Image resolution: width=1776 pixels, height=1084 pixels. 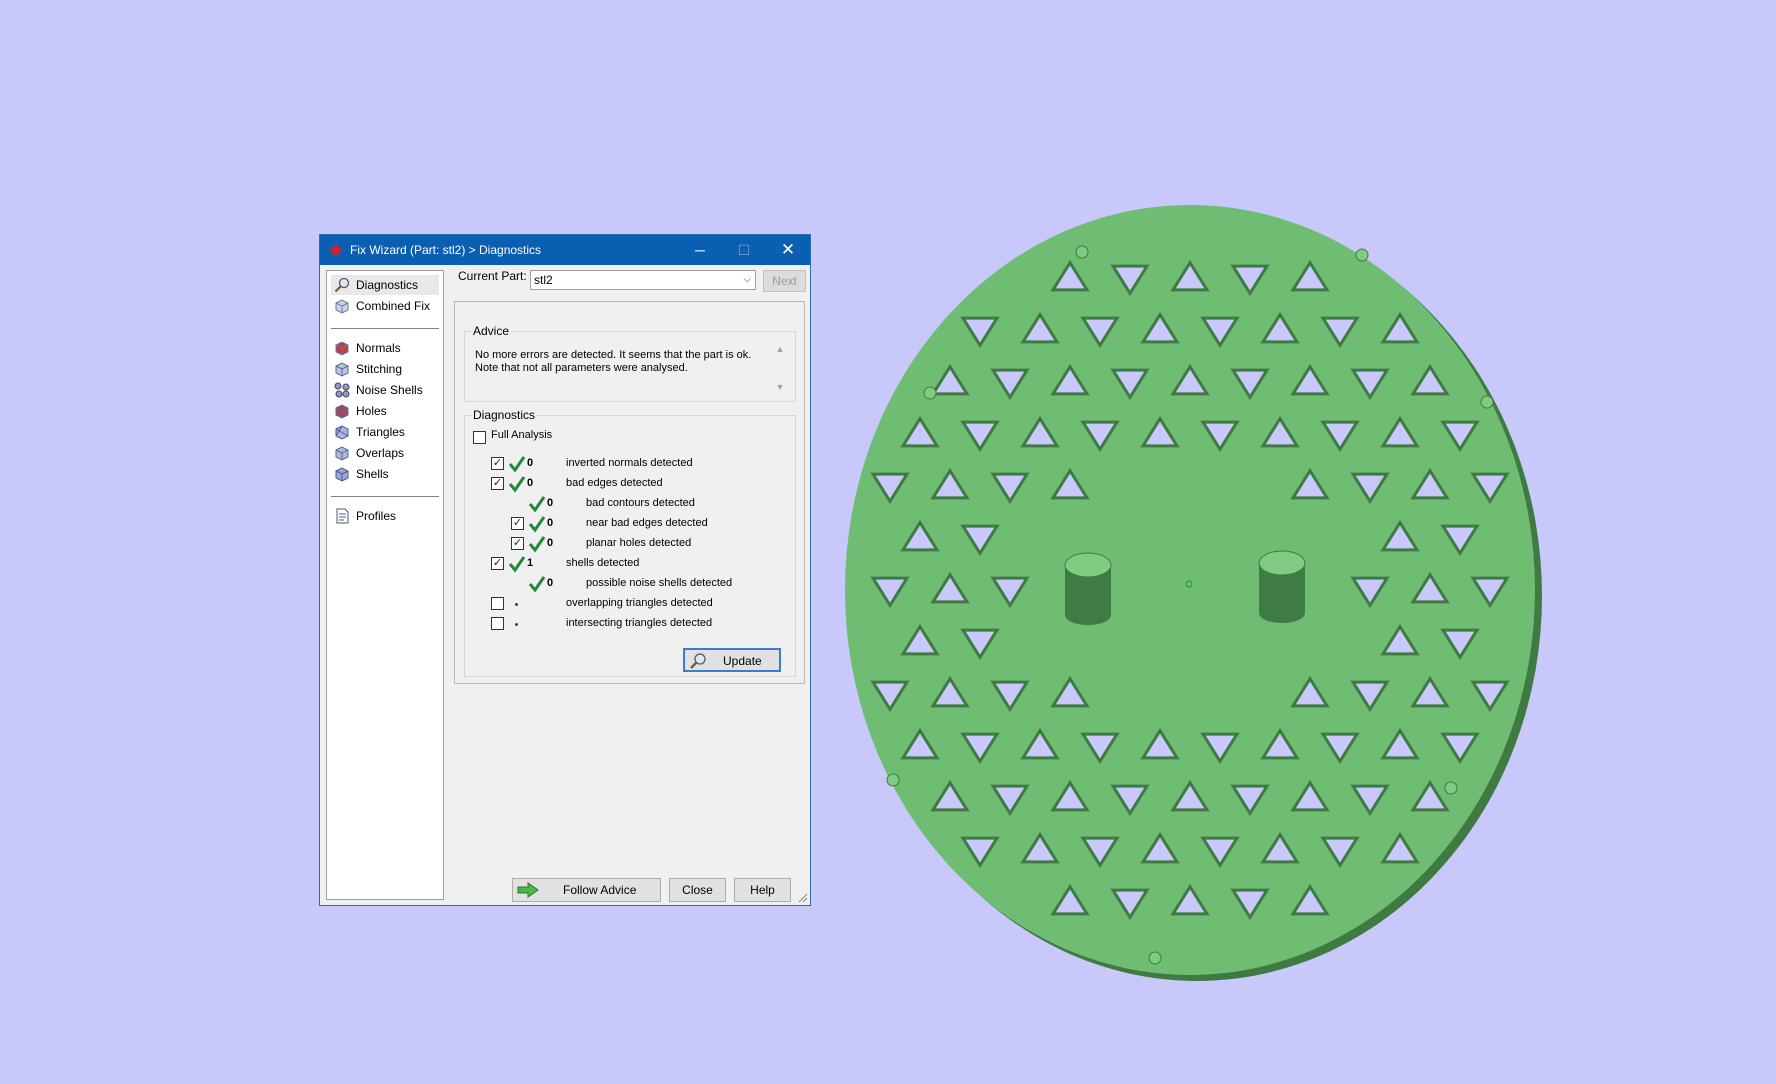 What do you see at coordinates (446, 250) in the screenshot?
I see `window-title: Fix Wizard (Part: stl2) > Diagnostics` at bounding box center [446, 250].